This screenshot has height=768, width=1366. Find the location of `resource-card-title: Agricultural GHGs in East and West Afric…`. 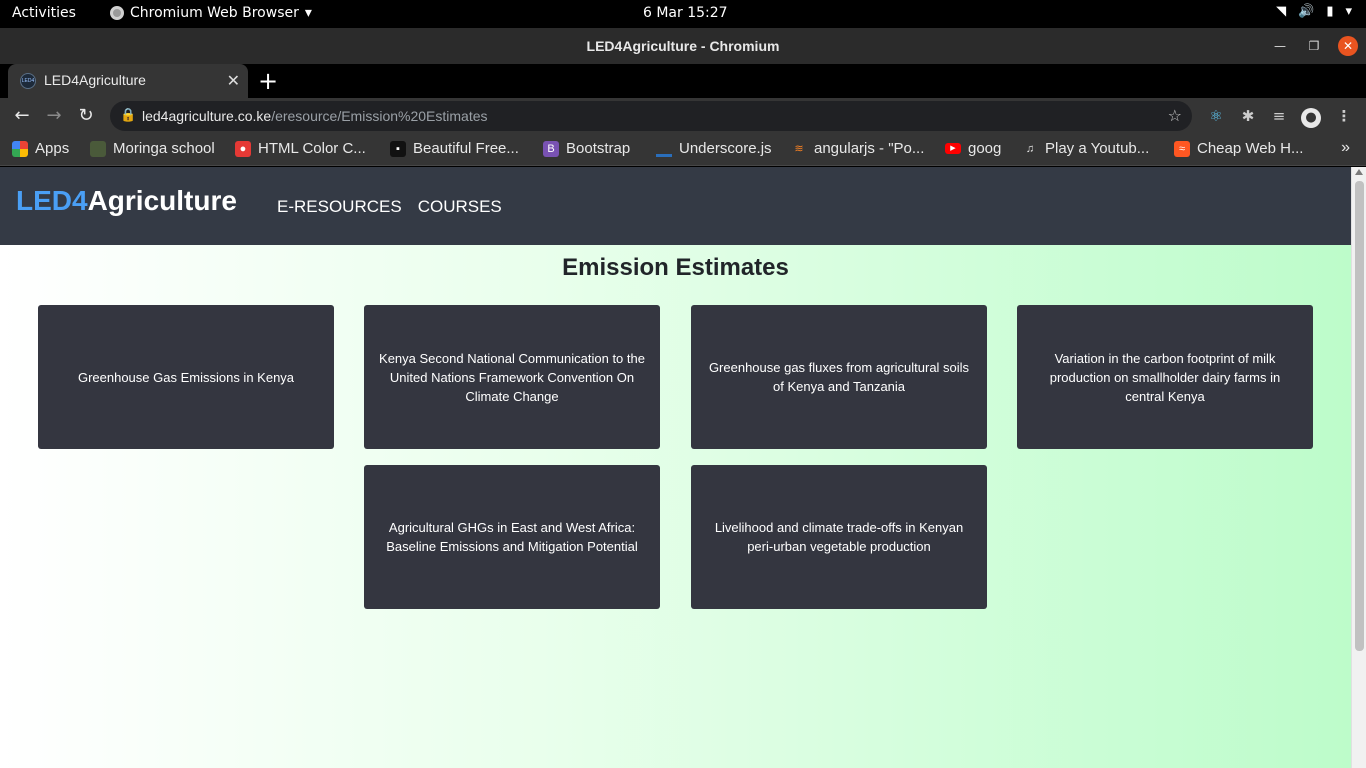

resource-card-title: Agricultural GHGs in East and West Afric… is located at coordinates (512, 537).